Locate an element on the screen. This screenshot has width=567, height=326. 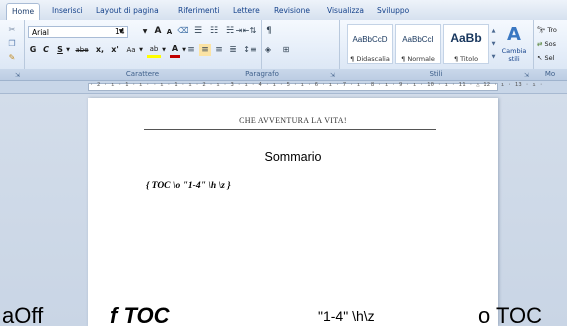
strikethrough-button: abe is located at coordinates (82, 50).